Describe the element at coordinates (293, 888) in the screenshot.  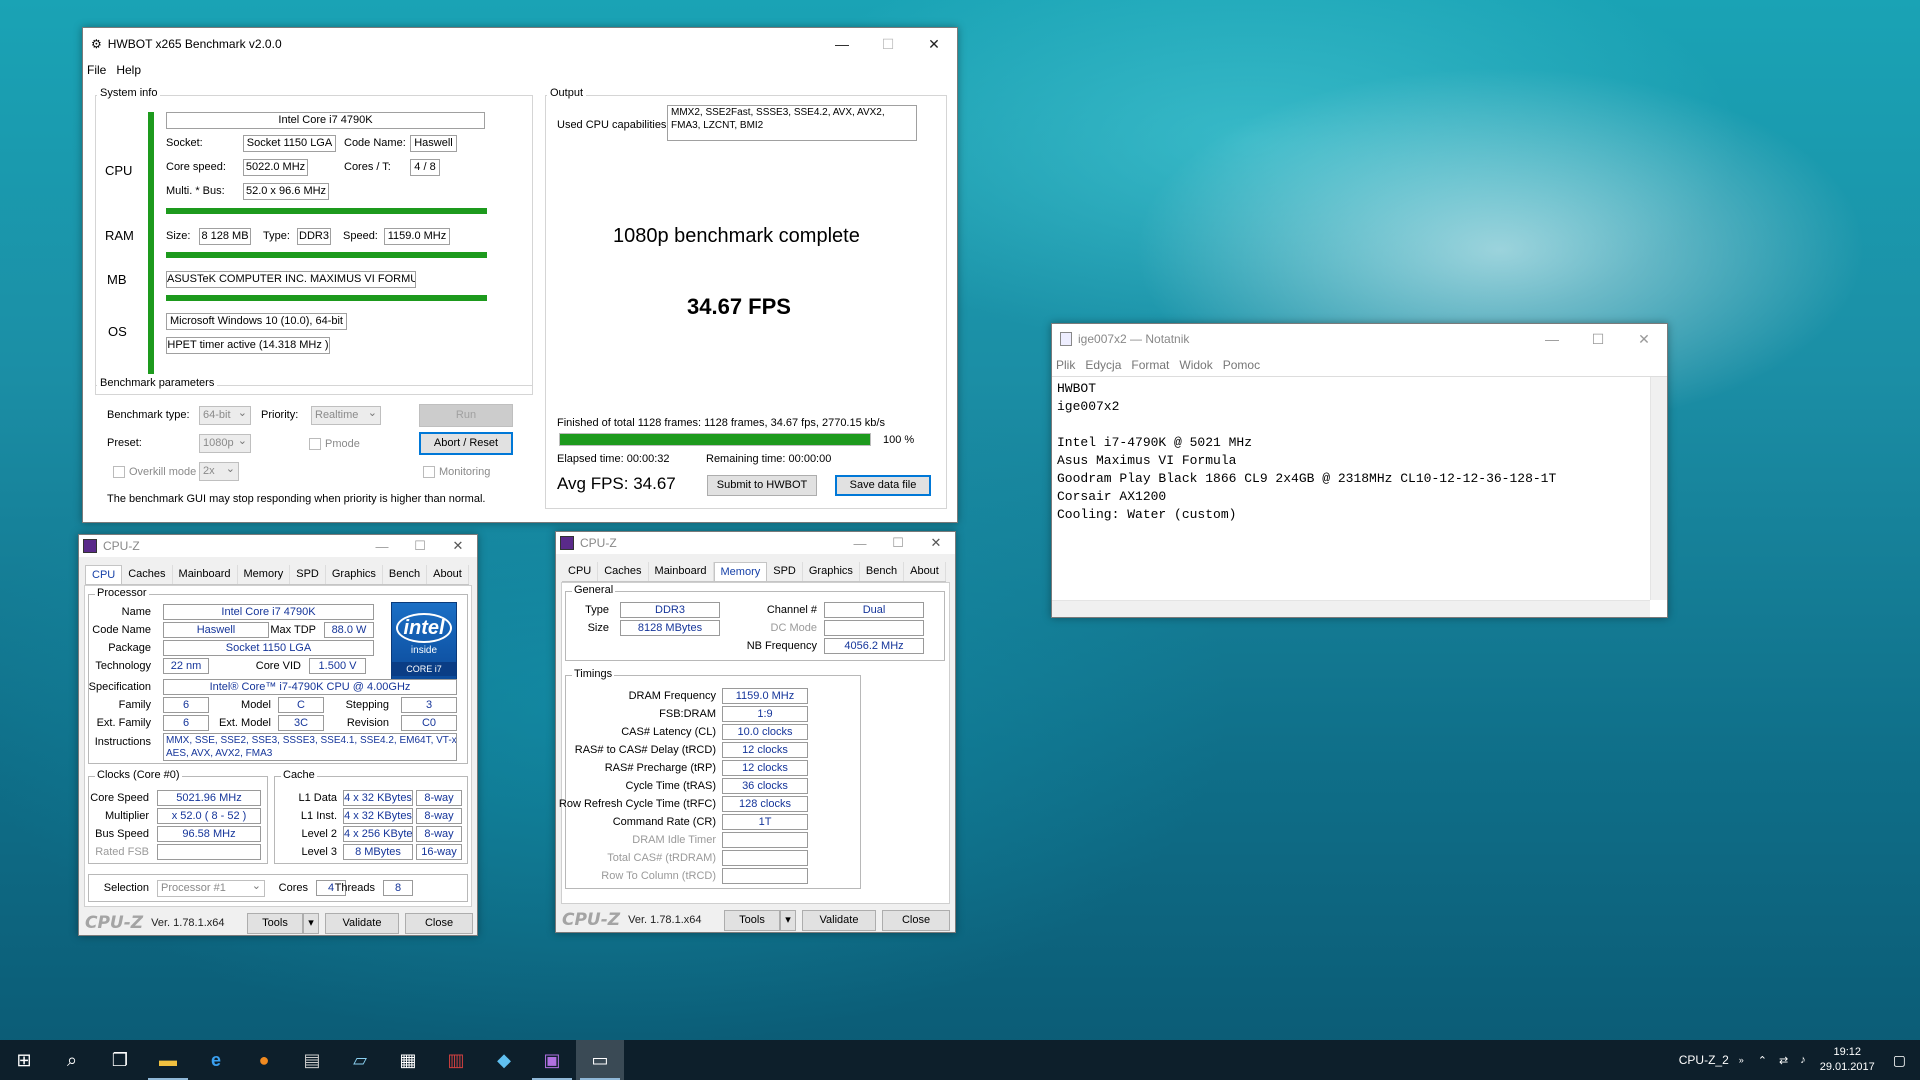
I see `cores-label: Cores` at that location.